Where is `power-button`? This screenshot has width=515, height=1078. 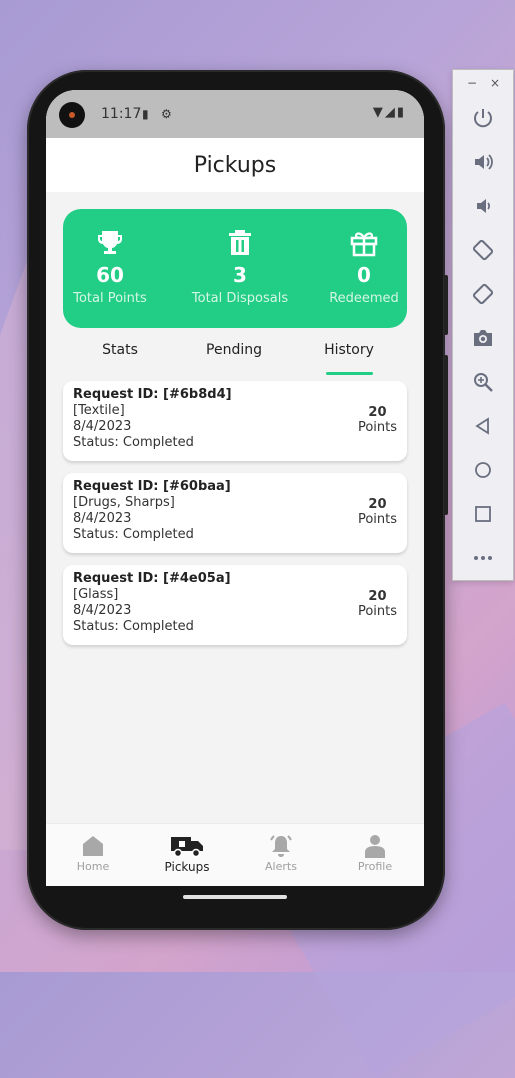 power-button is located at coordinates (483, 118).